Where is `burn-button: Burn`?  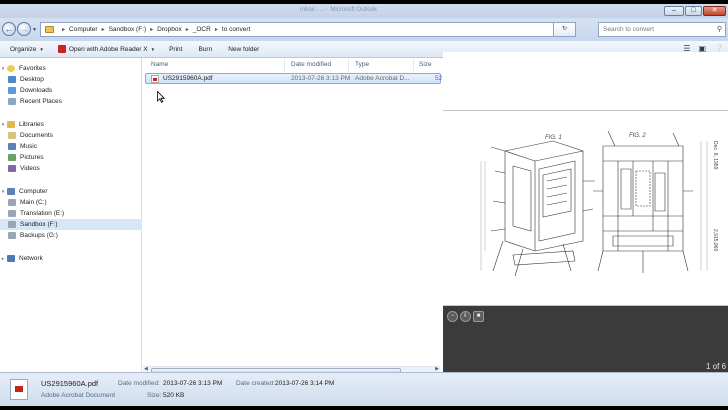 burn-button: Burn is located at coordinates (205, 49).